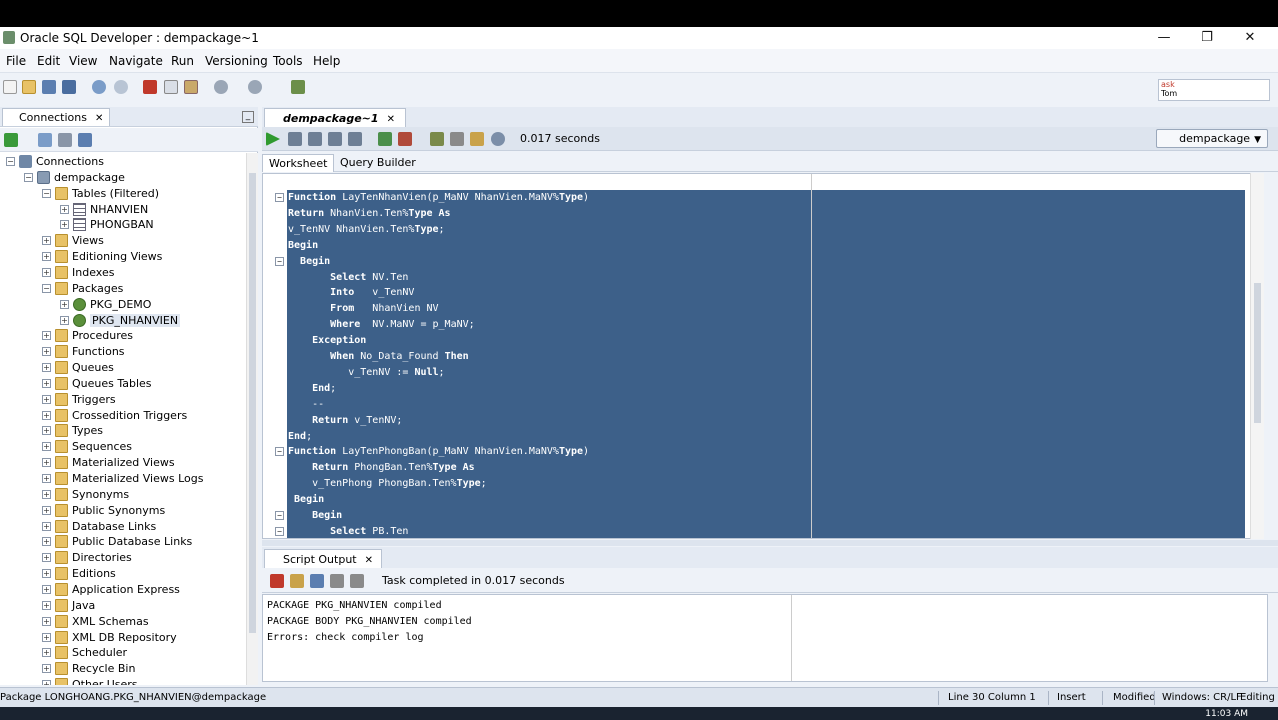 This screenshot has width=1278, height=720. I want to click on run-statement-icon, so click(273, 139).